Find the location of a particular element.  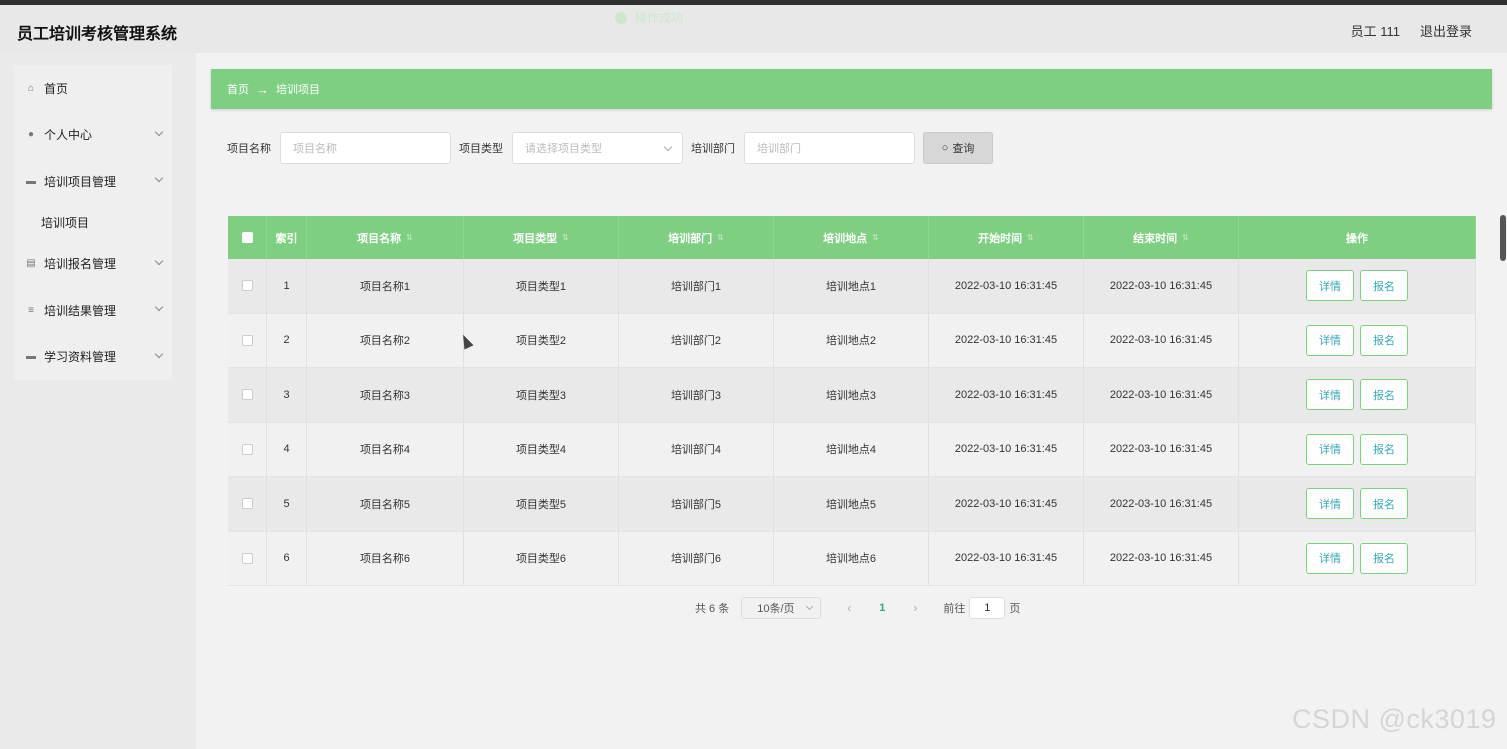

department-input: 培训部门 is located at coordinates (829, 148).